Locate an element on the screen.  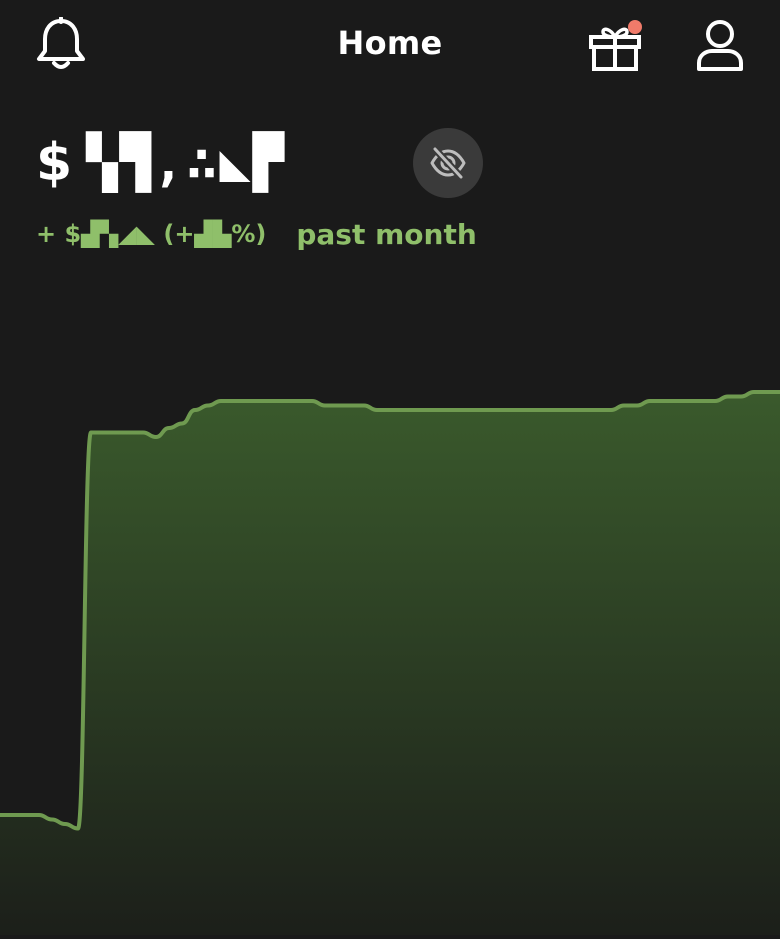
hide-balance-button is located at coordinates (448, 163).